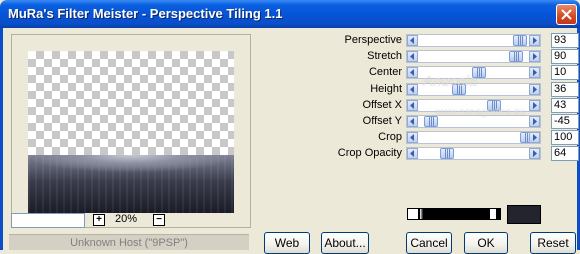  I want to click on zoom-level: 20%, so click(126, 219).